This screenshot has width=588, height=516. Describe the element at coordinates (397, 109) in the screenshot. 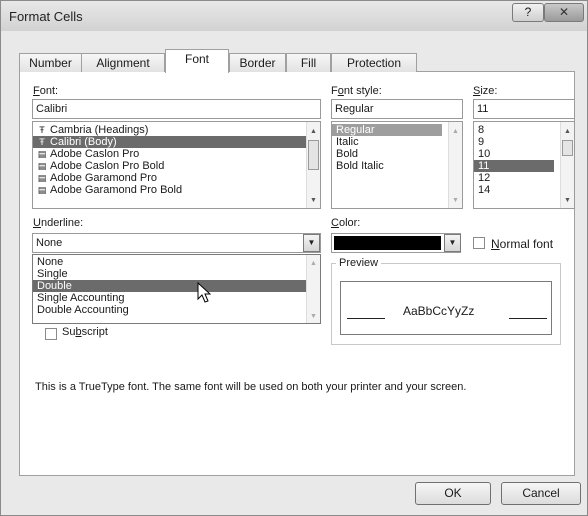

I see `font-style-input: Regular` at that location.